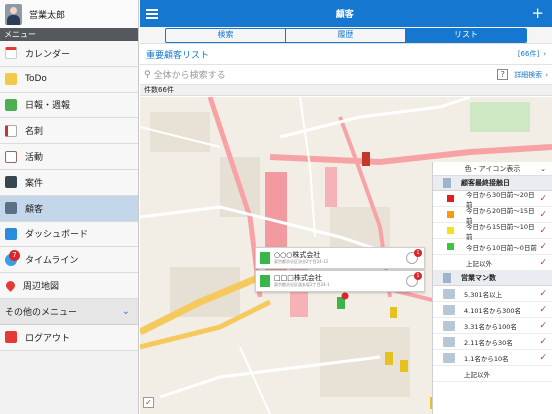  What do you see at coordinates (492, 278) in the screenshot?
I see `legend-section-sales-count: 営業マン数` at bounding box center [492, 278].